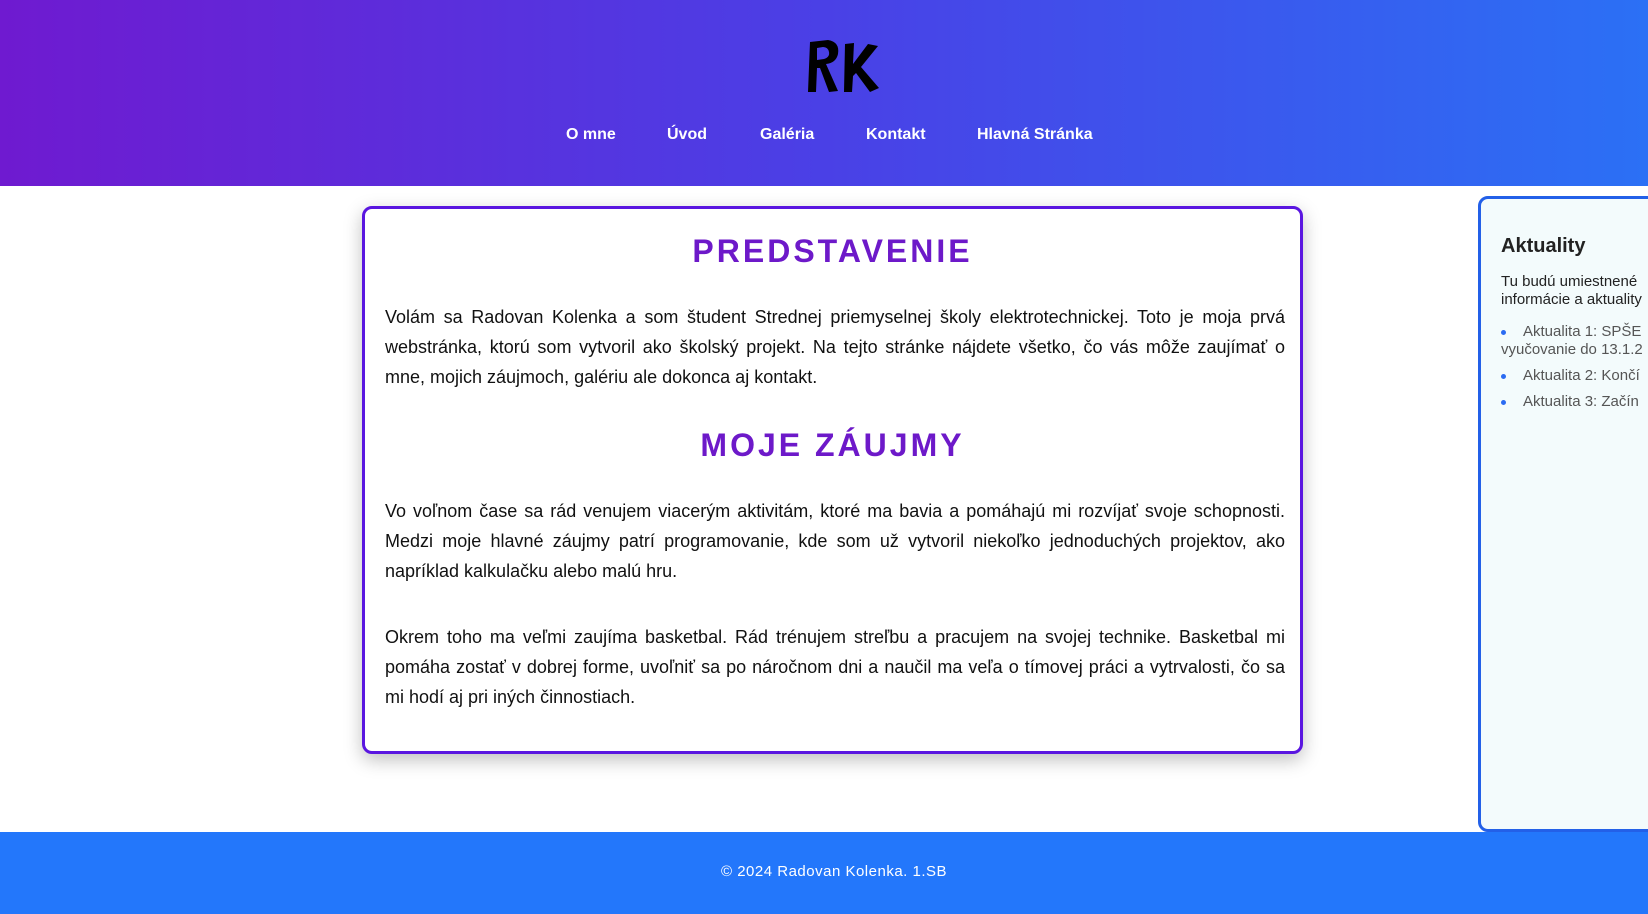 The image size is (1648, 914). Describe the element at coordinates (832, 445) in the screenshot. I see `section-title-moje-zaujmy: MOJE ZÁUJMY` at that location.